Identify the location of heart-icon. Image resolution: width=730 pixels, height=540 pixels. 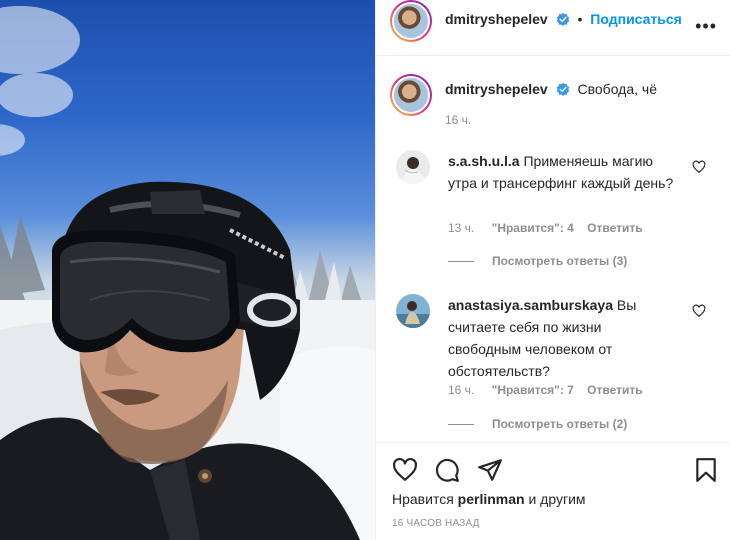
(405, 470).